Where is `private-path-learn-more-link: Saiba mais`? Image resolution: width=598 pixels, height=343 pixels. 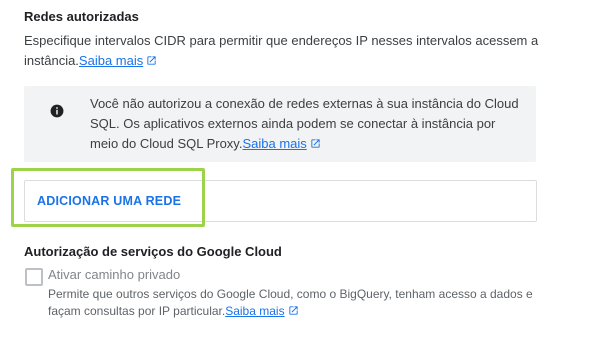 private-path-learn-more-link: Saiba mais is located at coordinates (254, 311).